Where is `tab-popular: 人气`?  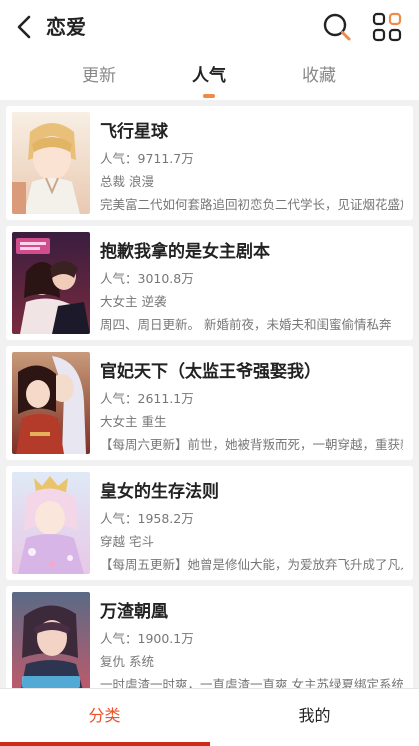
tab-popular: 人气 is located at coordinates (209, 76).